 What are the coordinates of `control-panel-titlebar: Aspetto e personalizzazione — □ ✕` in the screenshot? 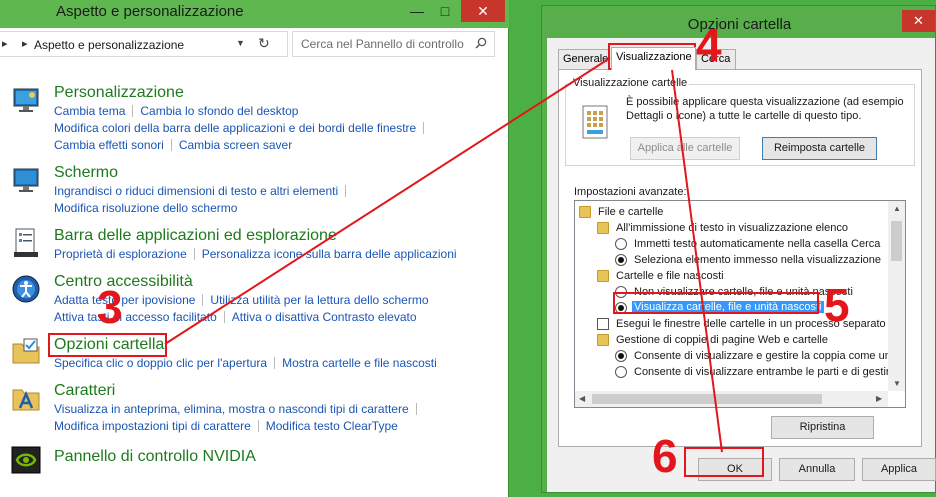 It's located at (254, 14).